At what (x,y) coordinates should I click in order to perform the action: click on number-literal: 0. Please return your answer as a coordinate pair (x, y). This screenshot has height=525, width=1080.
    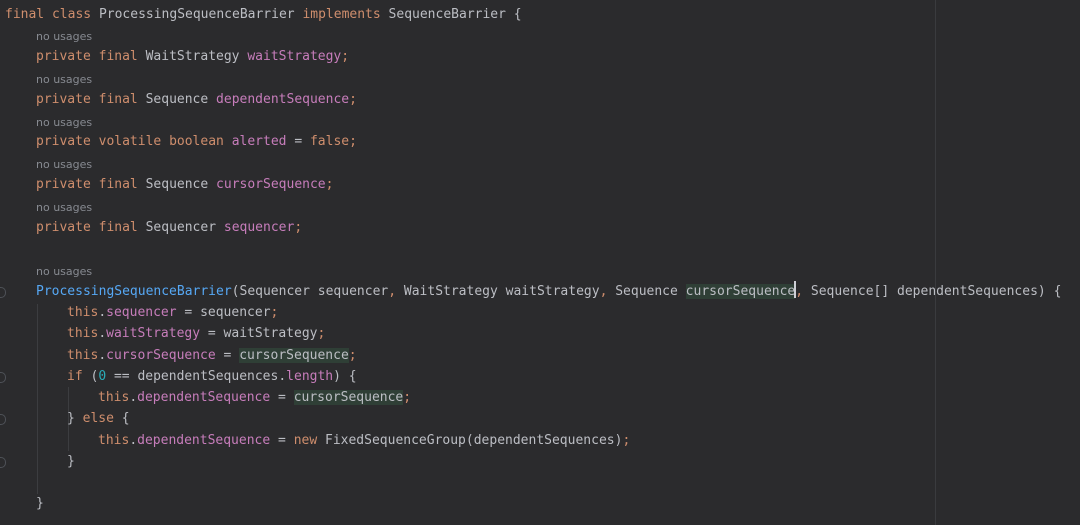
    Looking at the image, I should click on (102, 376).